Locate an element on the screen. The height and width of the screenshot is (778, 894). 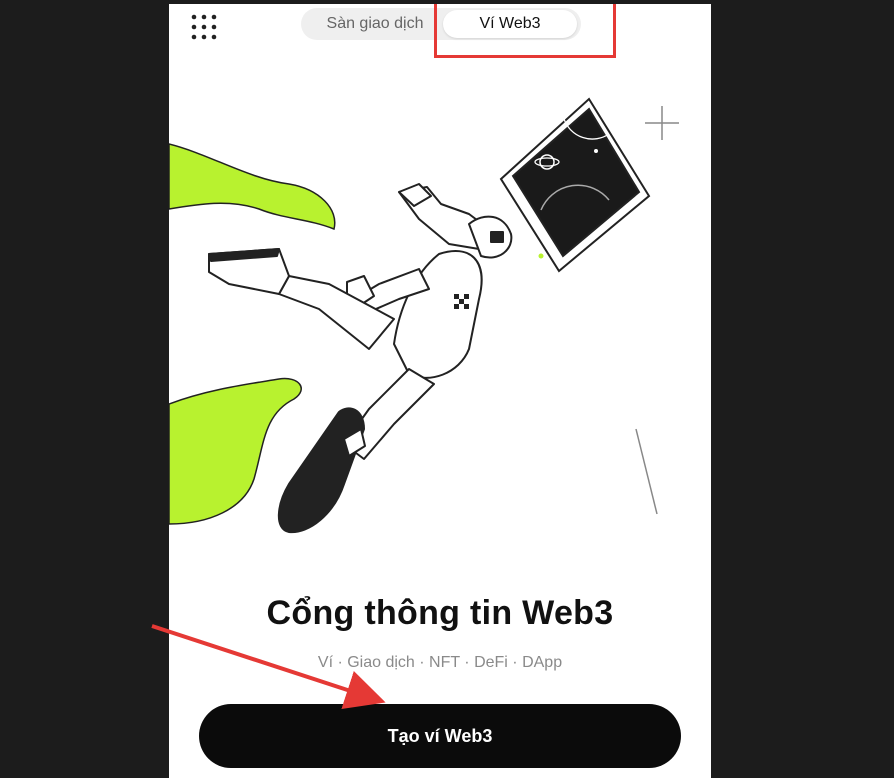
hero-title: Cổng thông tin Web3 is located at coordinates (440, 613).